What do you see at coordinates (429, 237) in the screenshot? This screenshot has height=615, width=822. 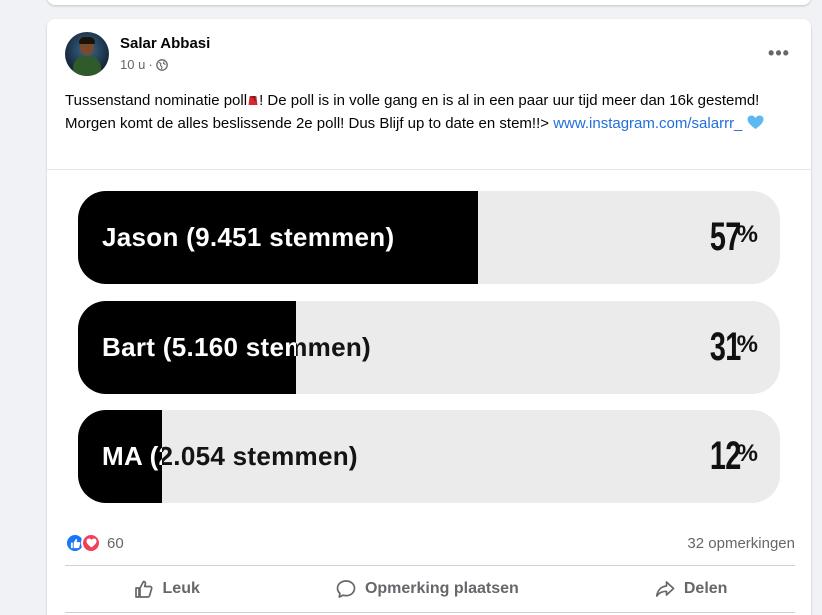 I see `poll-option-jason: Jason (9.451 stemmen) 57%` at bounding box center [429, 237].